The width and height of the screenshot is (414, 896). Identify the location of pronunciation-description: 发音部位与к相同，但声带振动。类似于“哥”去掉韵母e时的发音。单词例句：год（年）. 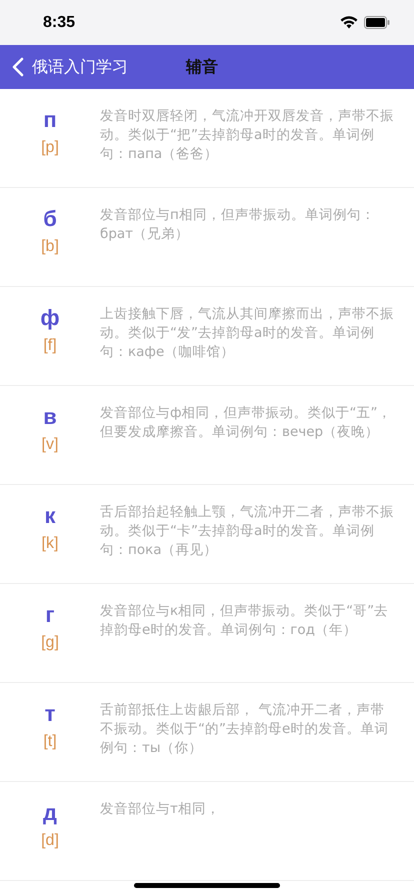
(245, 621).